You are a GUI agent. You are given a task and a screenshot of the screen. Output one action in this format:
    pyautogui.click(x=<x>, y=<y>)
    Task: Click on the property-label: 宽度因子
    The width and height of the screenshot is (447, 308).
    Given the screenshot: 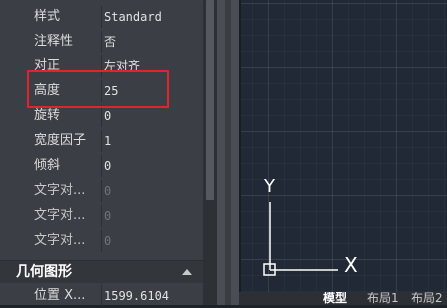 What is the action you would take?
    pyautogui.click(x=60, y=140)
    